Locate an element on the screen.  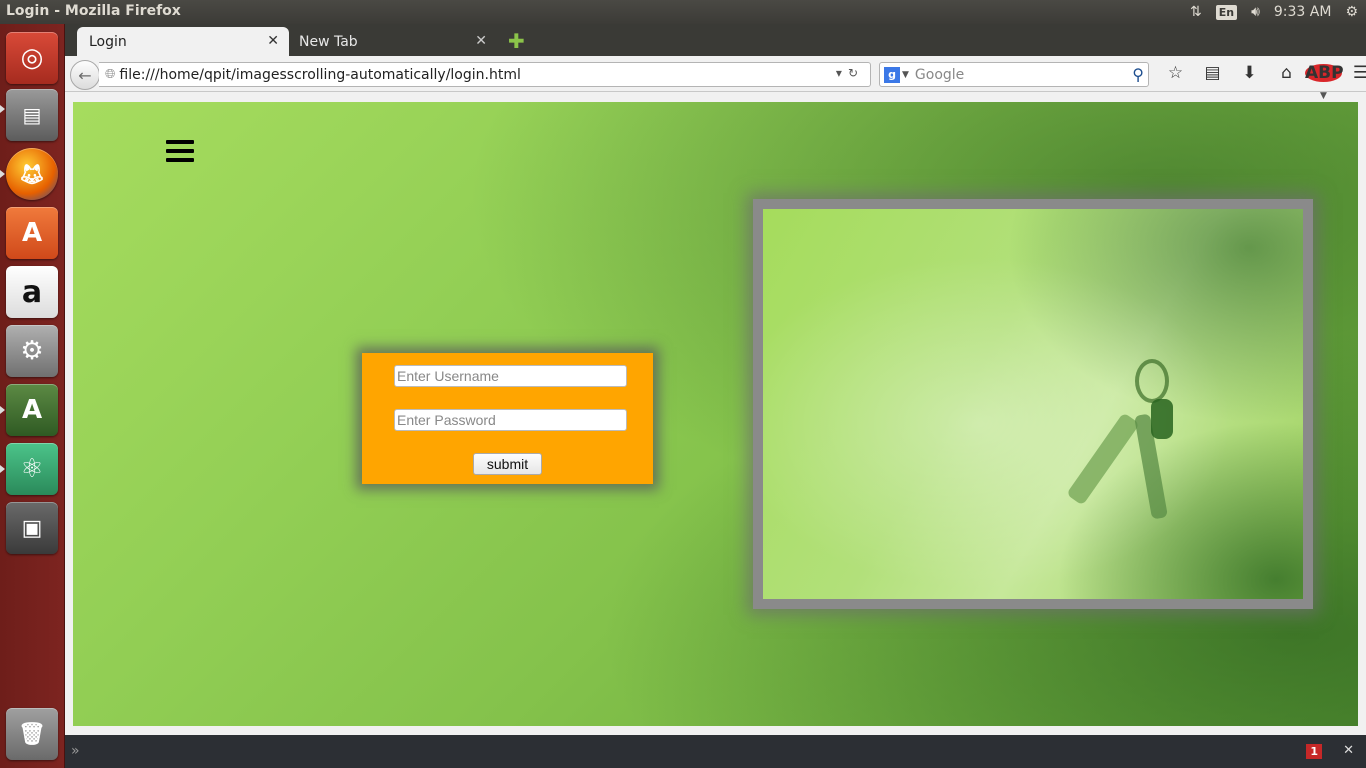
search-placeholder: Google is located at coordinates (939, 74).